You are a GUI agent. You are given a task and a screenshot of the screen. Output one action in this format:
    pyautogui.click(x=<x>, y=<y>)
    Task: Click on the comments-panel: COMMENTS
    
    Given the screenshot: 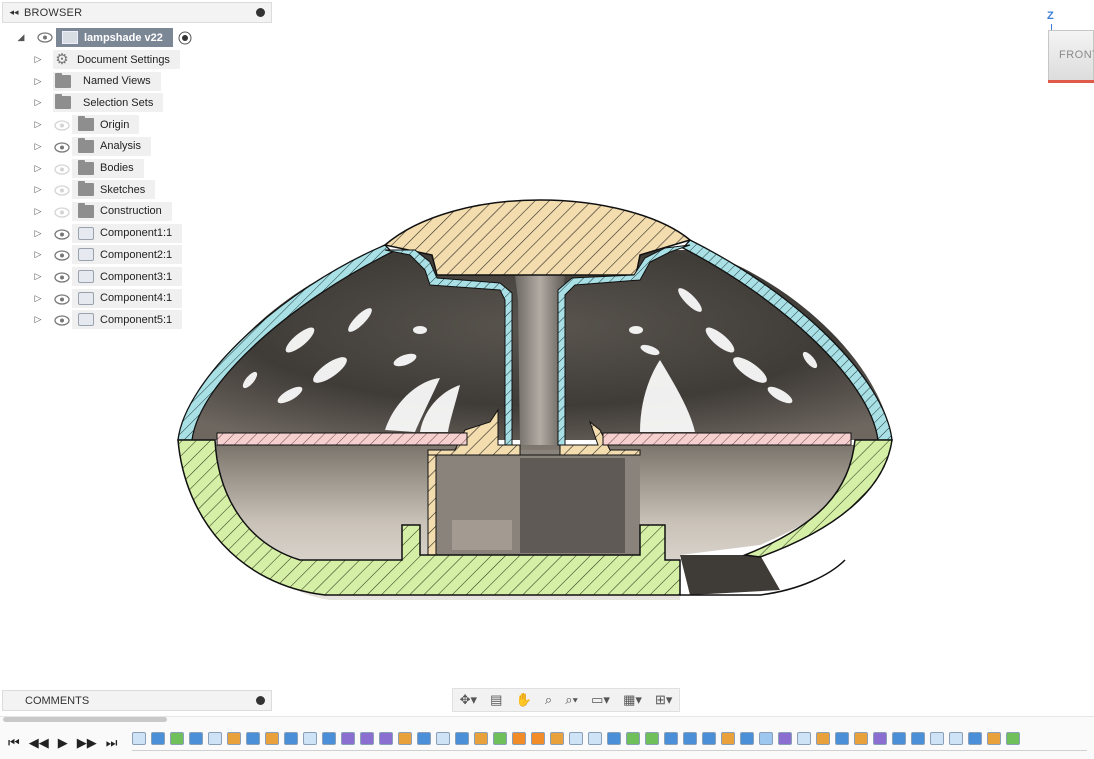 What is the action you would take?
    pyautogui.click(x=137, y=700)
    